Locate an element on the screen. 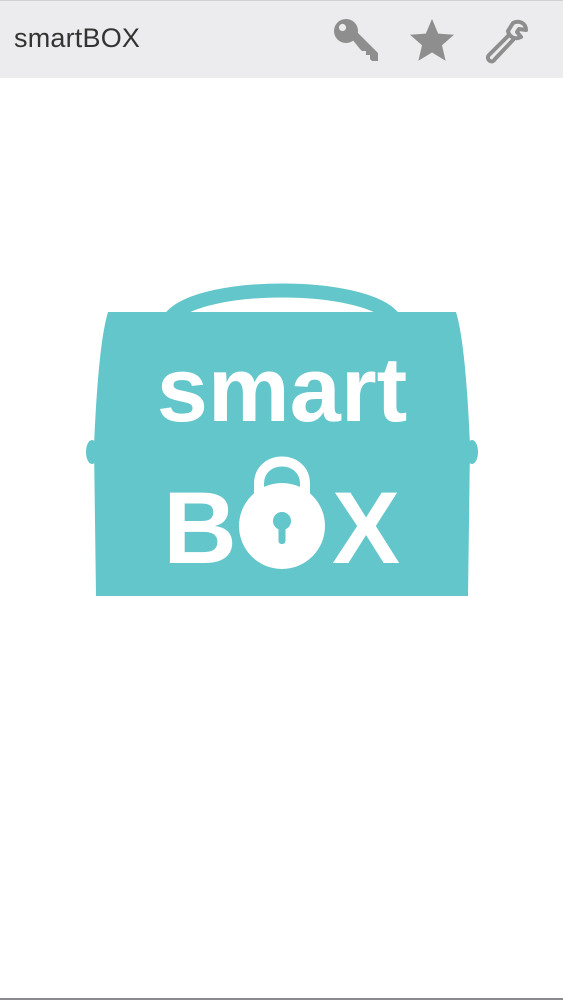 The image size is (563, 1000). top-bar: smartBOX is located at coordinates (281, 39).